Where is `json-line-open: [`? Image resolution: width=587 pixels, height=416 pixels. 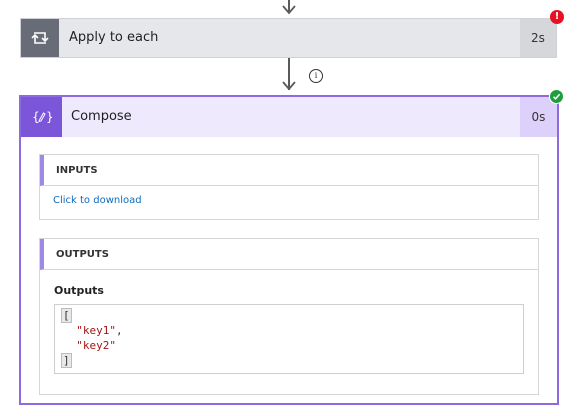 json-line-open: [ is located at coordinates (292, 315).